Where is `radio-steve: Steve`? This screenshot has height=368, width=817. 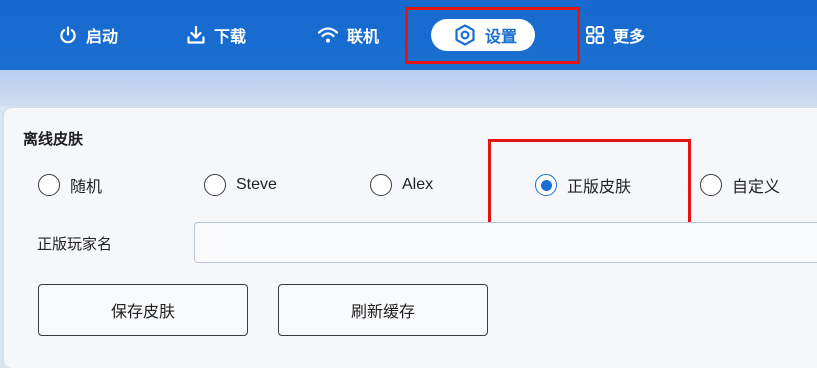
radio-steve: Steve is located at coordinates (240, 185).